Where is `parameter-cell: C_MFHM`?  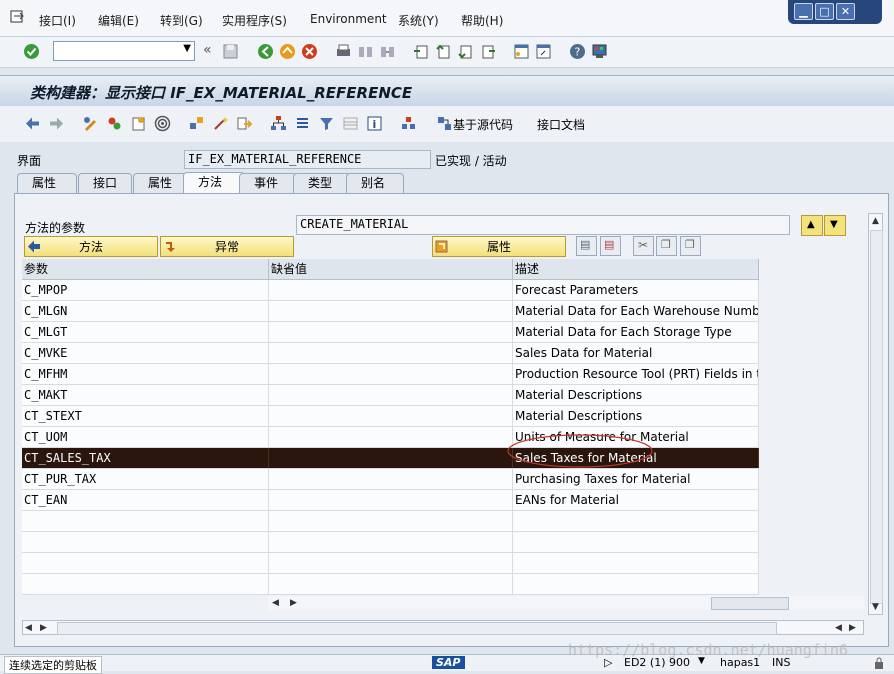 parameter-cell: C_MFHM is located at coordinates (145, 374).